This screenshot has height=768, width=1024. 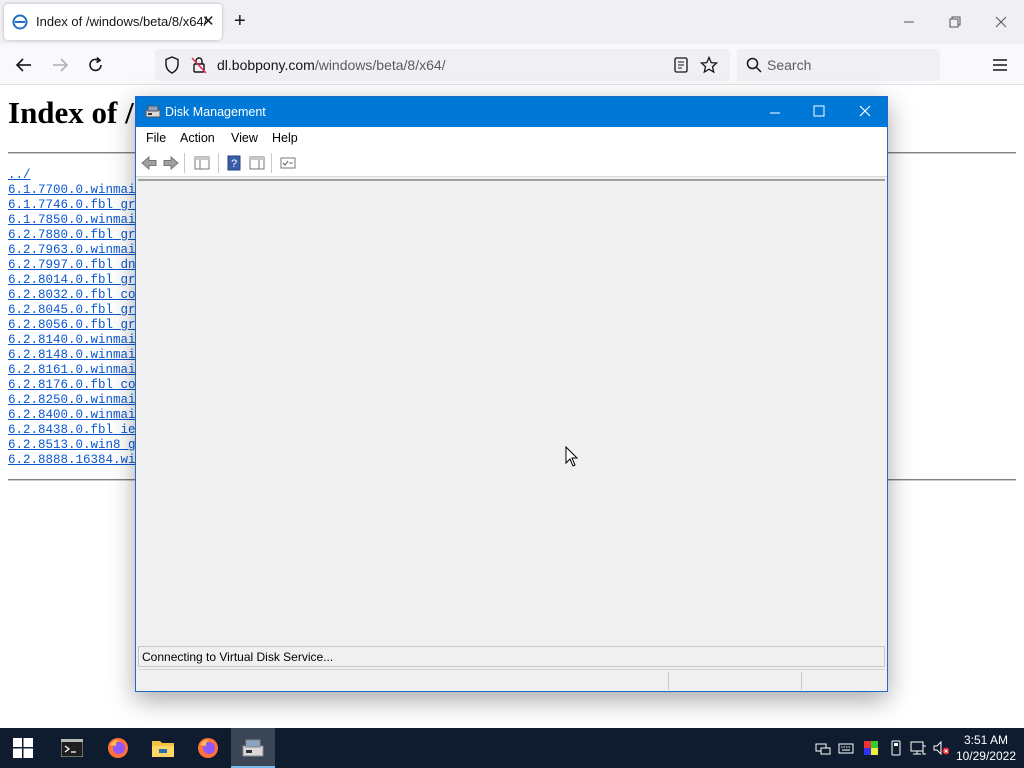 What do you see at coordinates (754, 65) in the screenshot?
I see `search-icon` at bounding box center [754, 65].